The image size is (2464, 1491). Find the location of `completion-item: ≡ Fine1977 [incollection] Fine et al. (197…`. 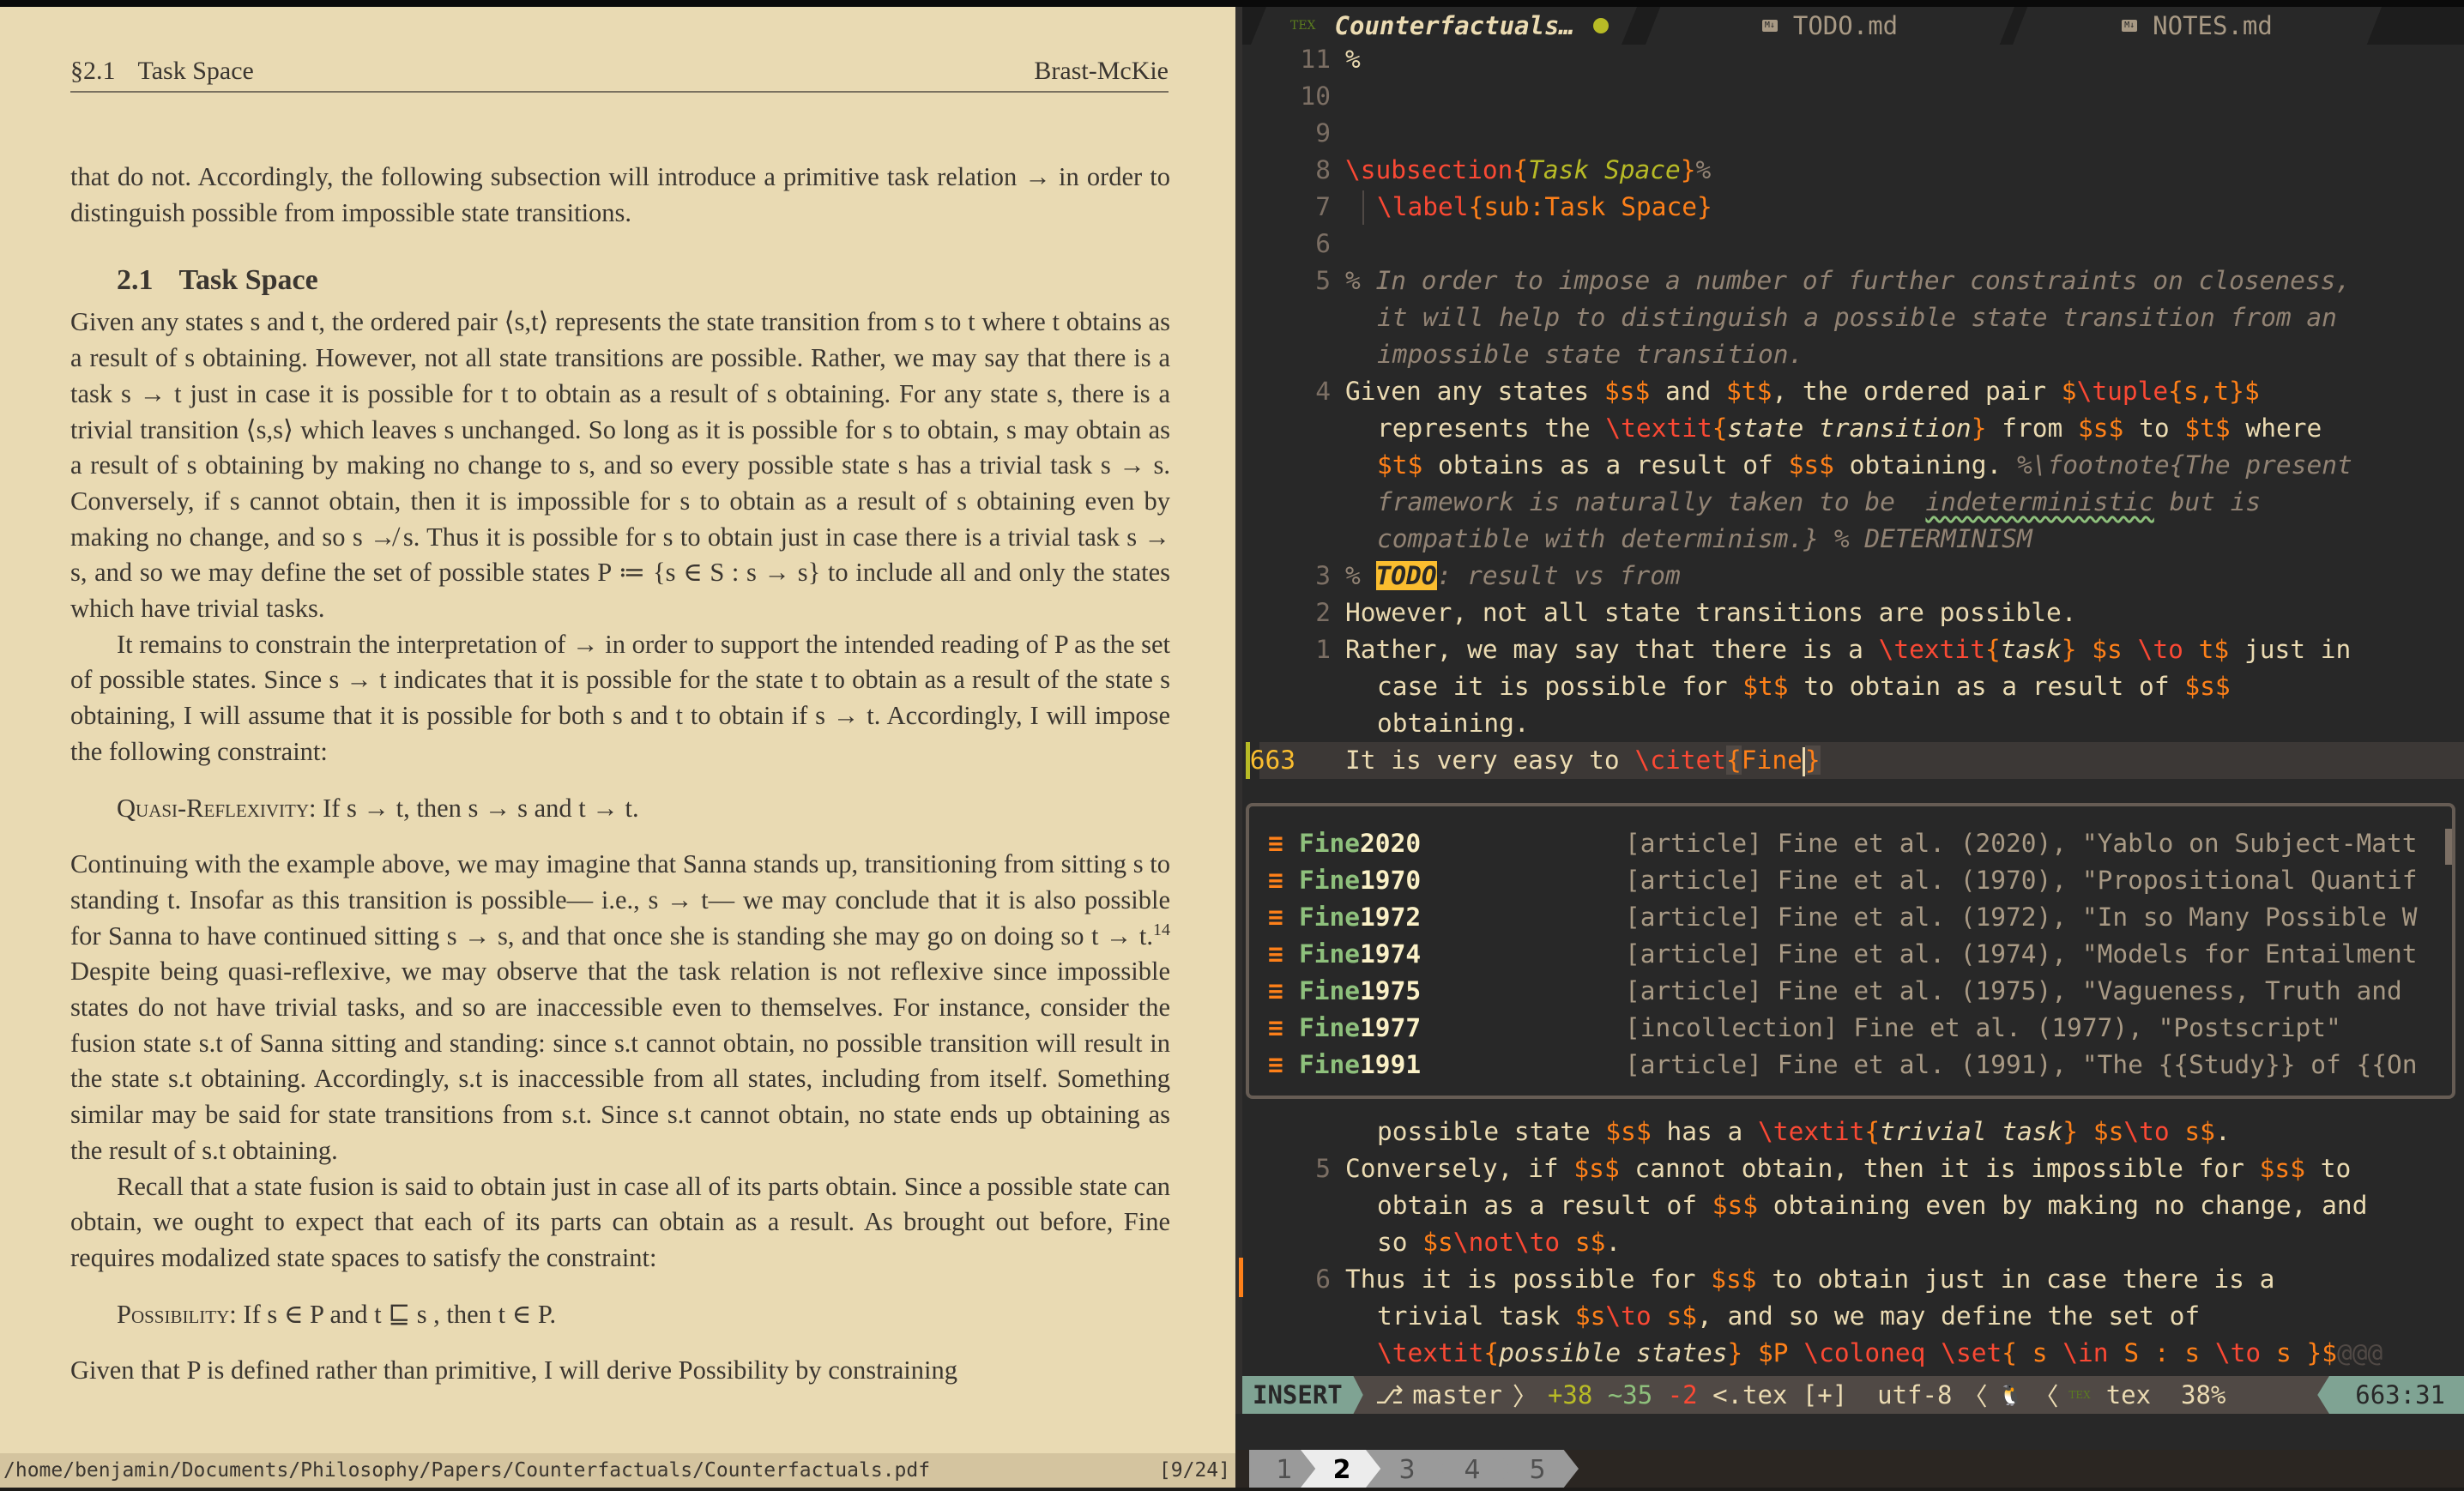

completion-item: ≡ Fine1977 [incollection] Fine et al. (197… is located at coordinates (1804, 1028).